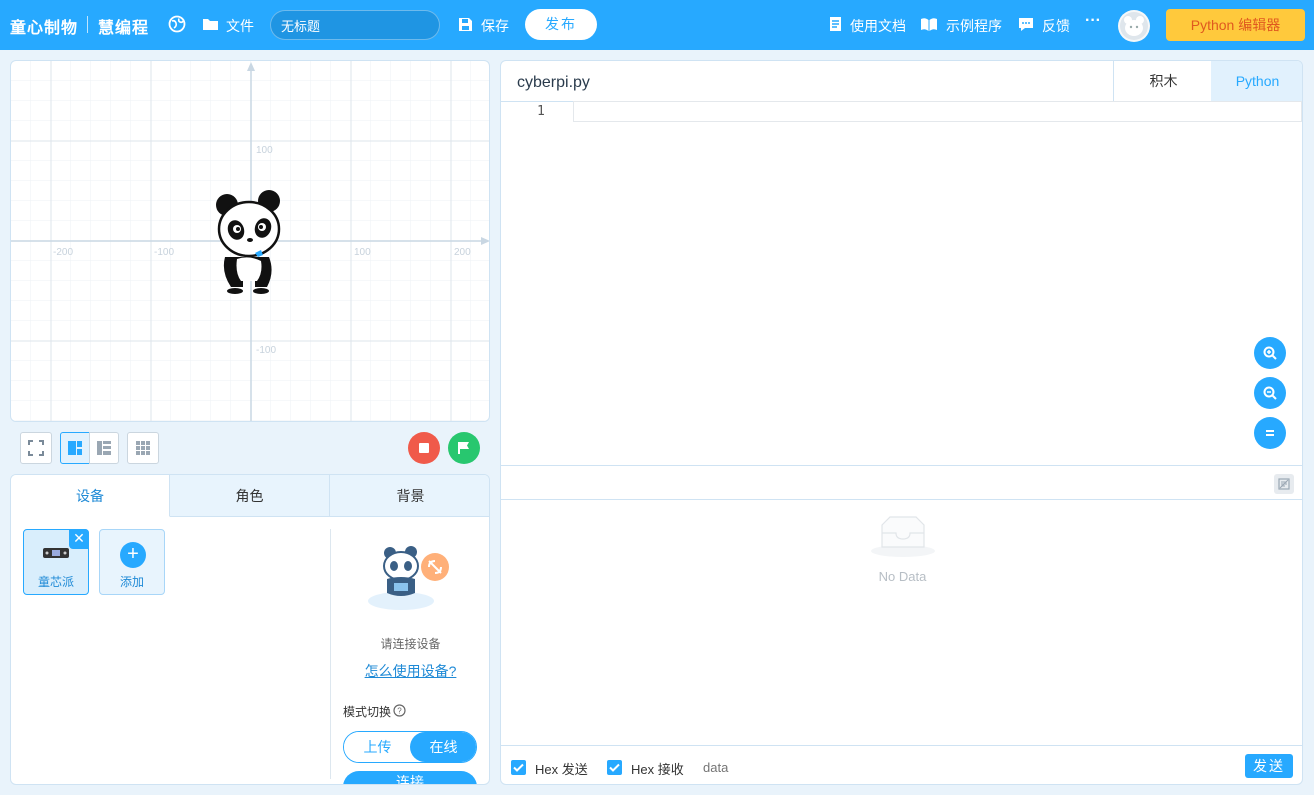  Describe the element at coordinates (177, 24) in the screenshot. I see `globe-icon` at that location.